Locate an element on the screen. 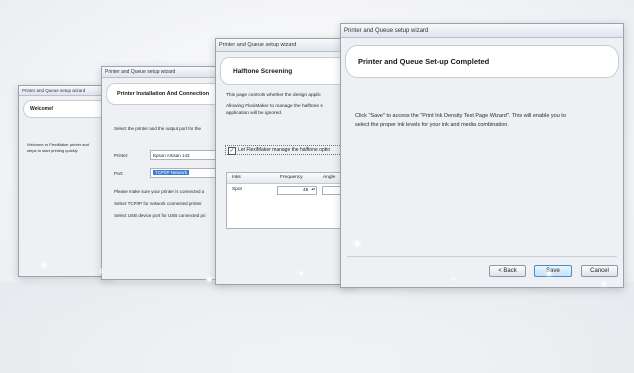 The width and height of the screenshot is (634, 373). page-header: Printer Installation And Connection is located at coordinates (164, 94).